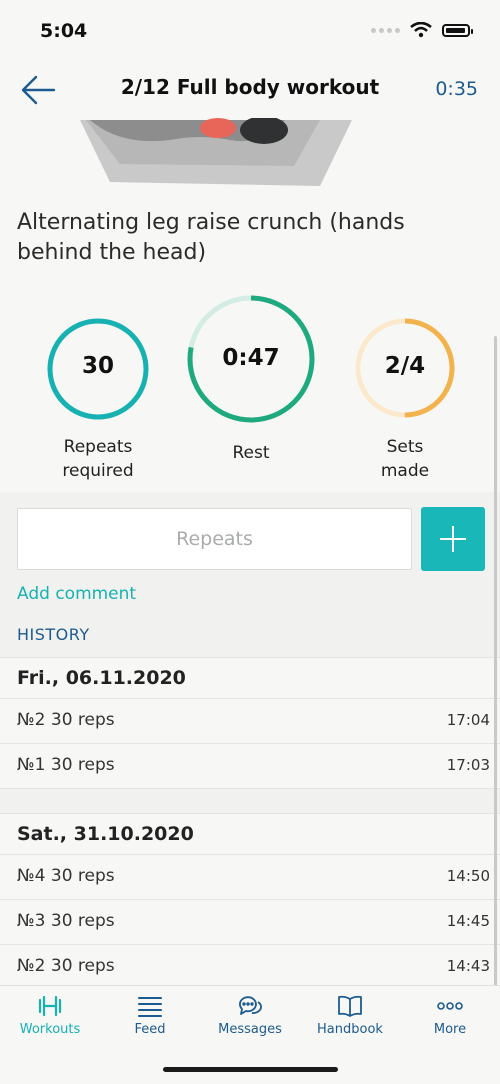  Describe the element at coordinates (66, 765) in the screenshot. I see `set-label: №1 30 reps` at that location.